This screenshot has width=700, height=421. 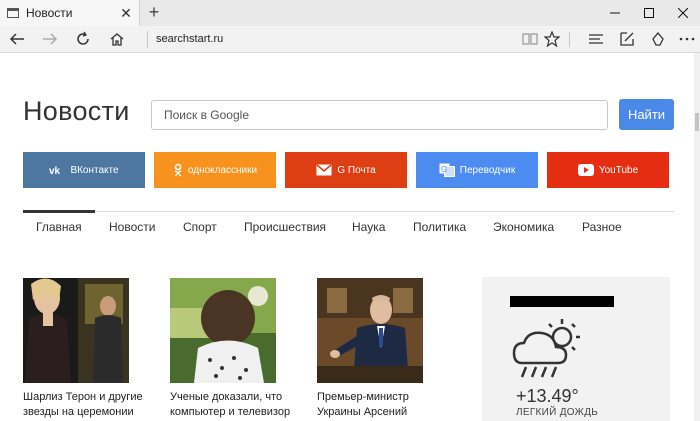 What do you see at coordinates (444, 169) in the screenshot?
I see `svg-text: G` at bounding box center [444, 169].